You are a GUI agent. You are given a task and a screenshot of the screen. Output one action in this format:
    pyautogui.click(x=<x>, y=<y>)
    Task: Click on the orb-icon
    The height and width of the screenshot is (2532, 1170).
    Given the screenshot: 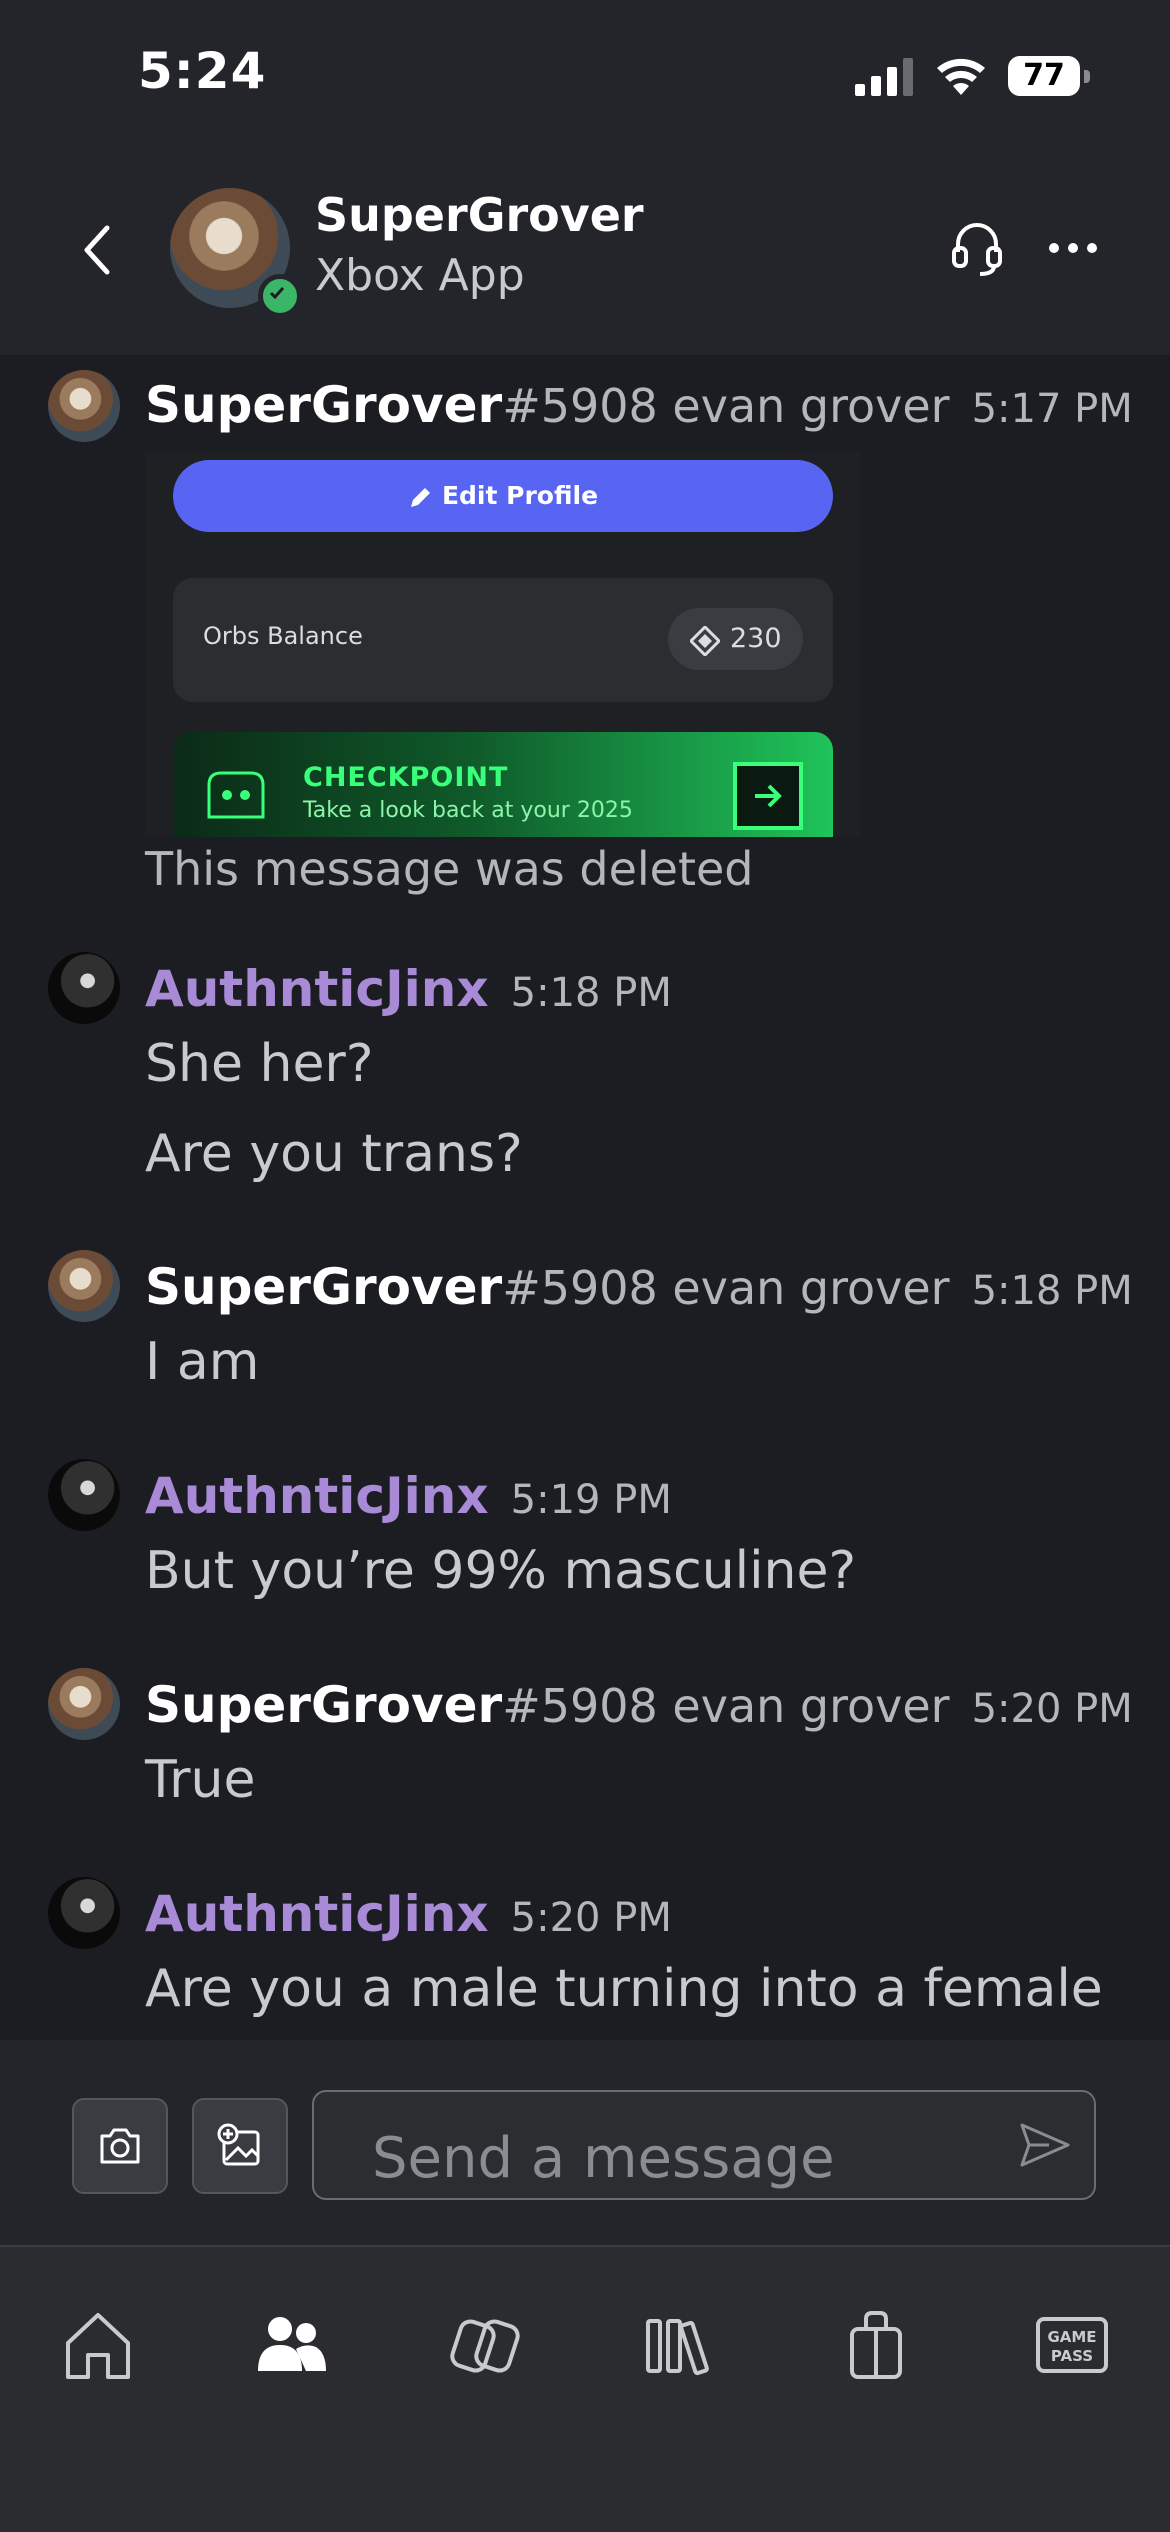 What is the action you would take?
    pyautogui.click(x=705, y=641)
    